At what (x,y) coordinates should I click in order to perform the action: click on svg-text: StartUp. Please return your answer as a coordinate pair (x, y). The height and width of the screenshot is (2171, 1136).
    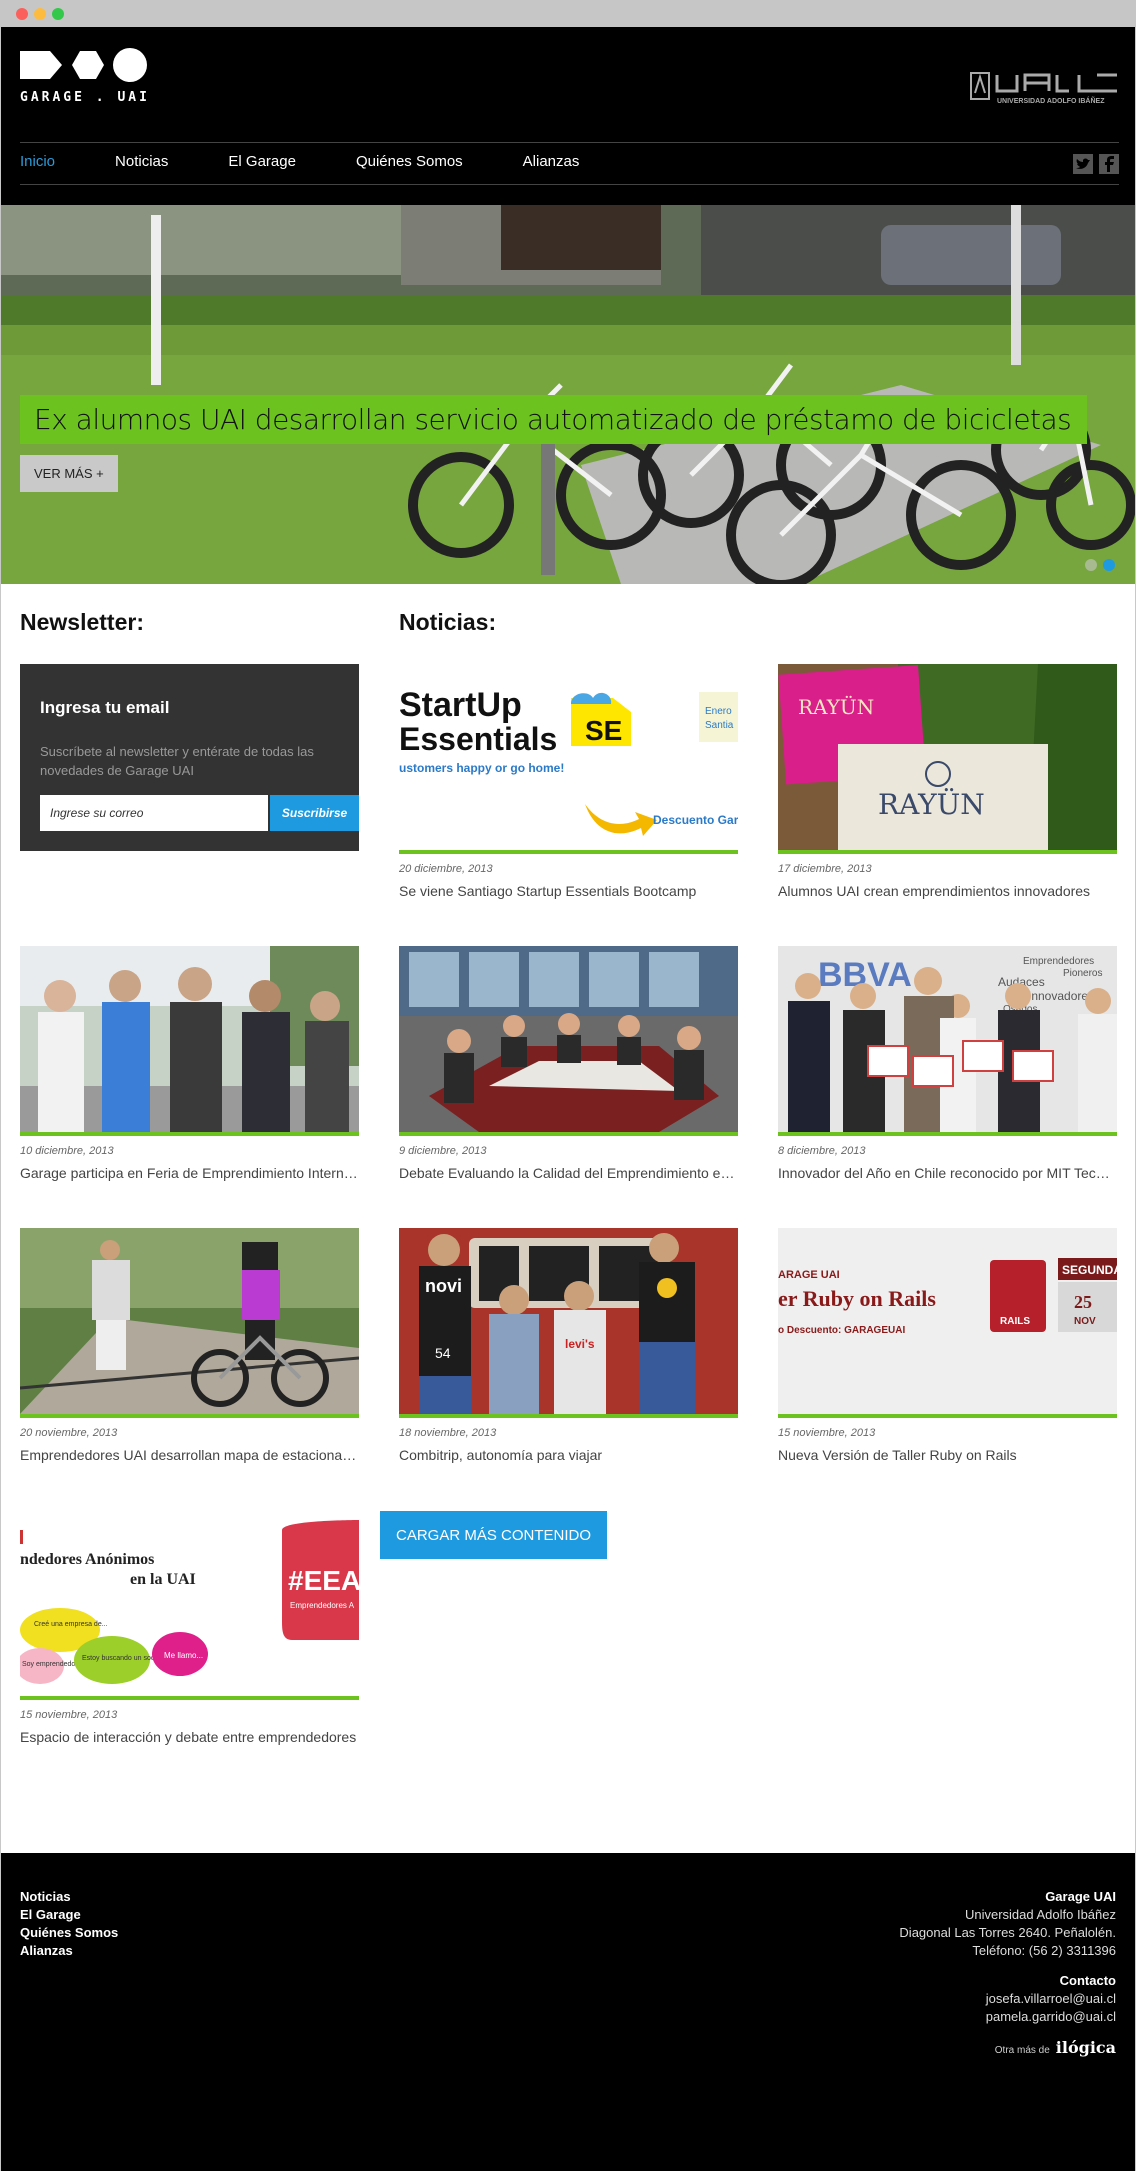
    Looking at the image, I should click on (460, 705).